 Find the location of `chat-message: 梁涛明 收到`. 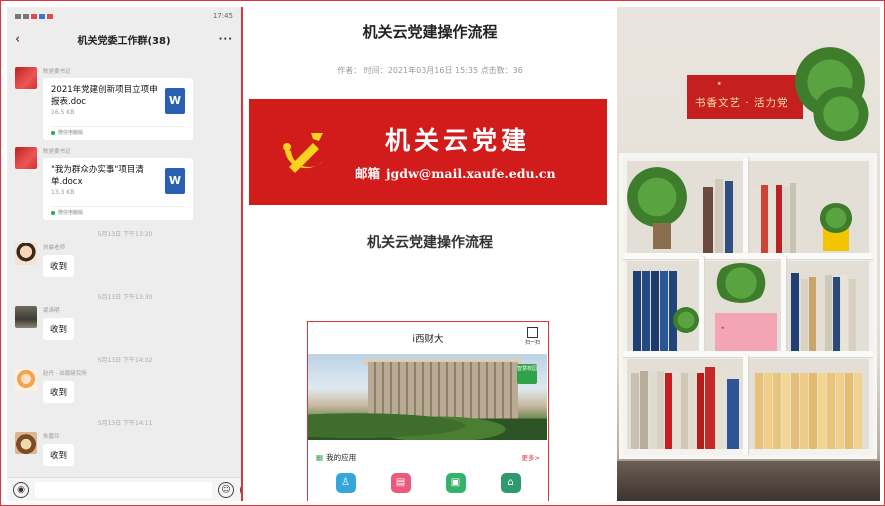

chat-message: 梁涛明 收到 is located at coordinates (45, 323).